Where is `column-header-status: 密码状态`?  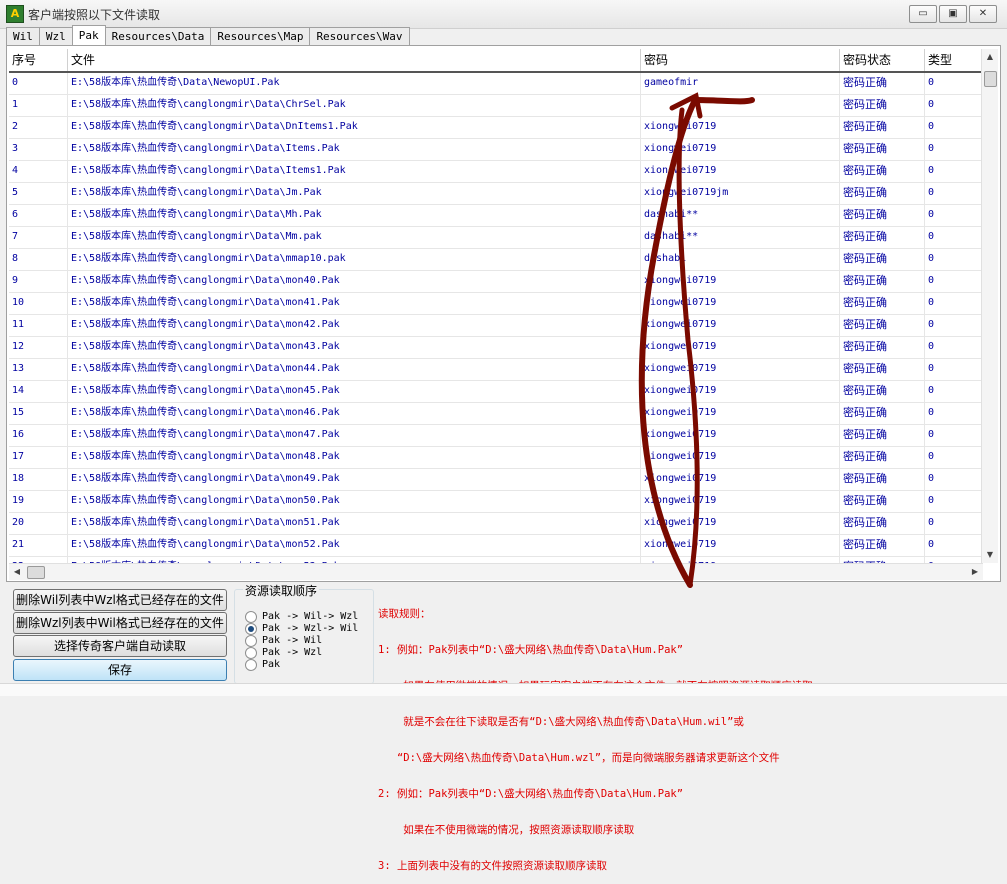
column-header-status: 密码状态 is located at coordinates (882, 60).